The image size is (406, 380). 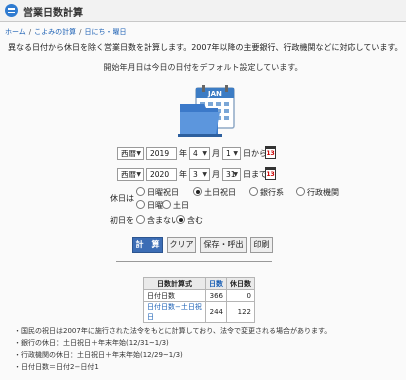 I want to click on first-day-option-exclude: 含まない, so click(x=157, y=220).